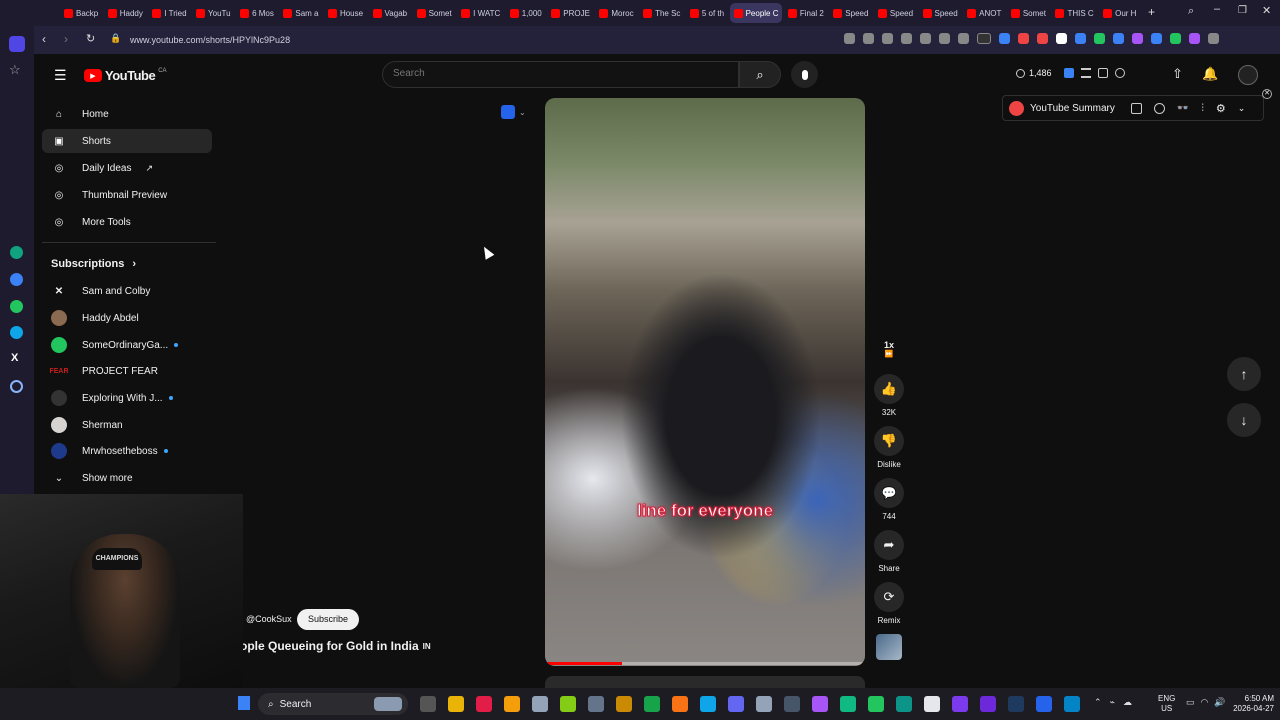 The height and width of the screenshot is (720, 1280). What do you see at coordinates (1251, 704) in the screenshot?
I see `clock: 6:50 AM 2026-04-27` at bounding box center [1251, 704].